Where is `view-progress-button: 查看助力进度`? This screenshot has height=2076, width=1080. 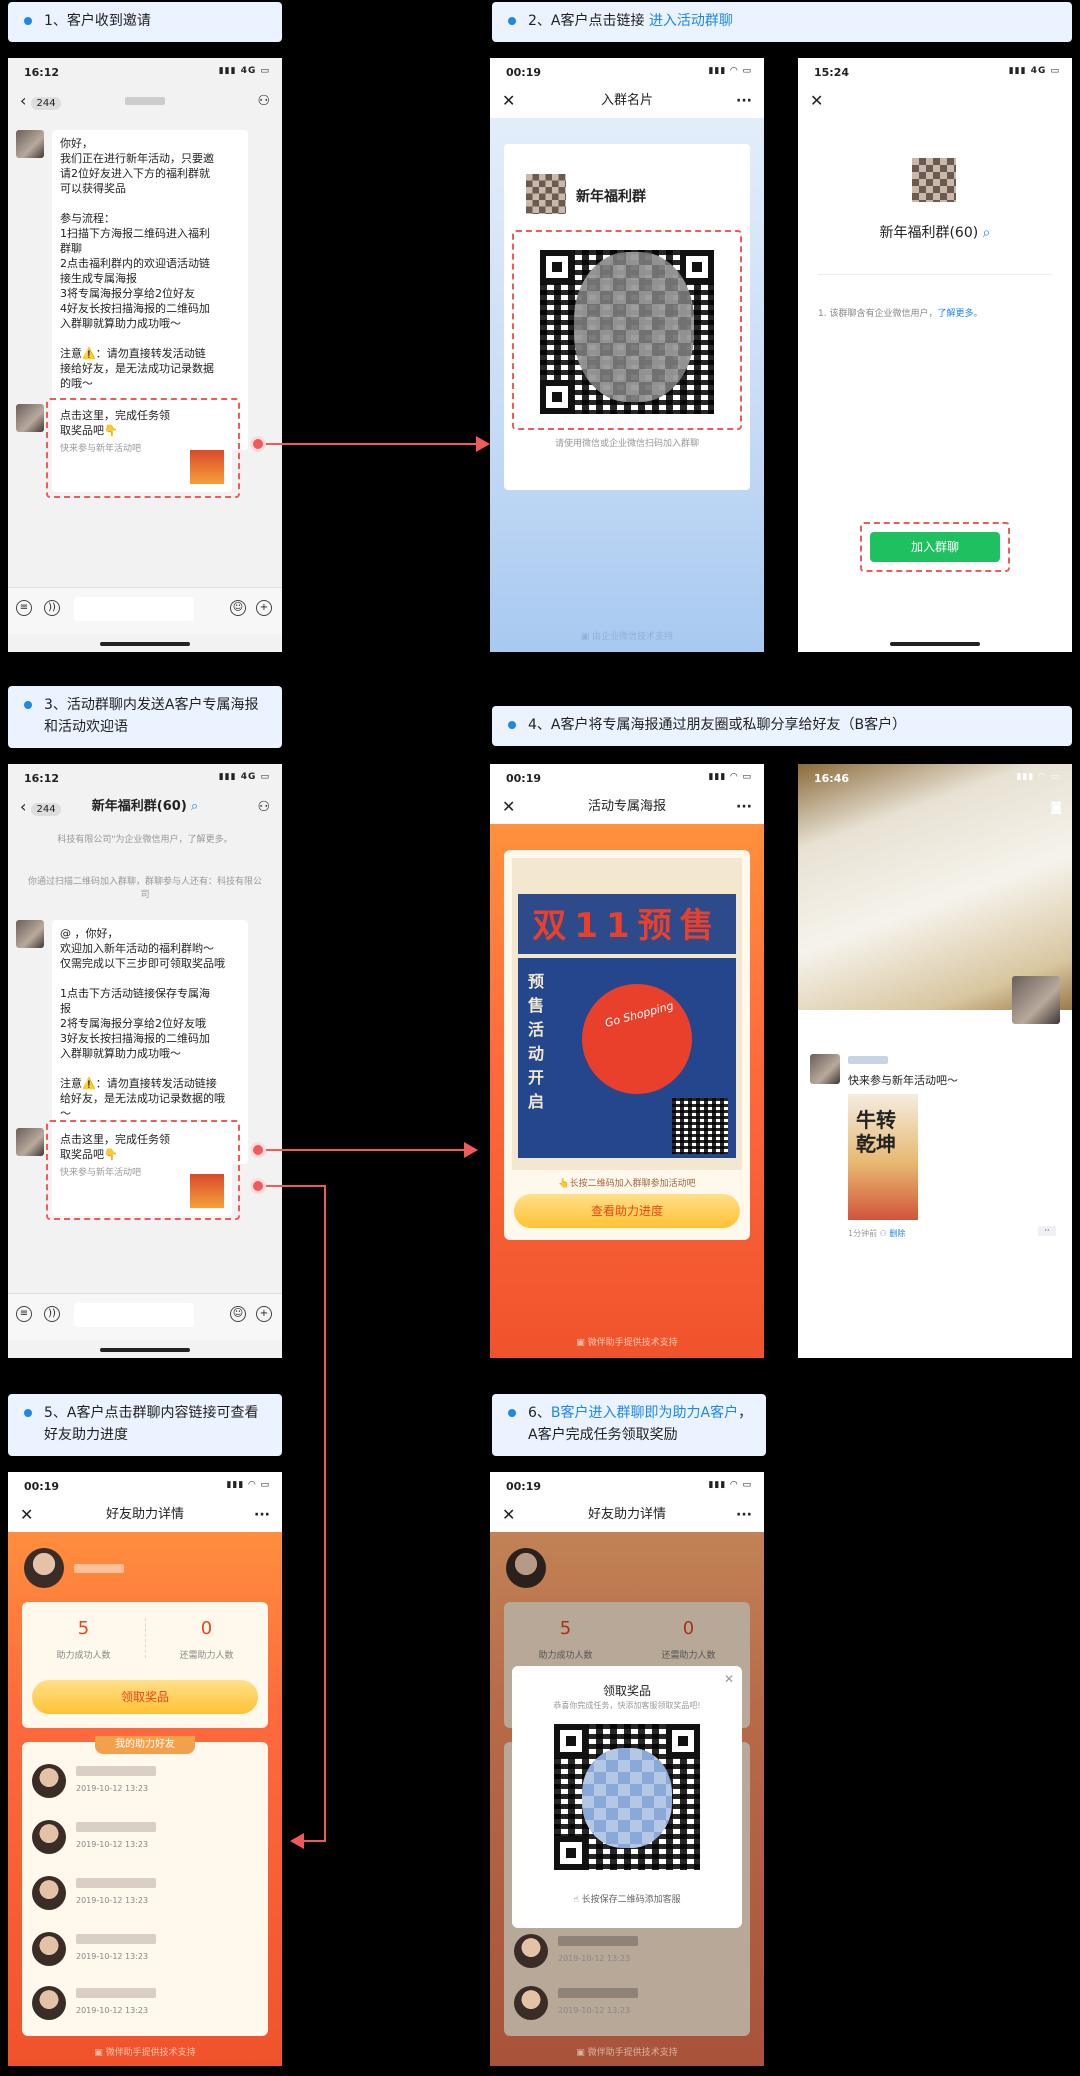 view-progress-button: 查看助力进度 is located at coordinates (627, 1211).